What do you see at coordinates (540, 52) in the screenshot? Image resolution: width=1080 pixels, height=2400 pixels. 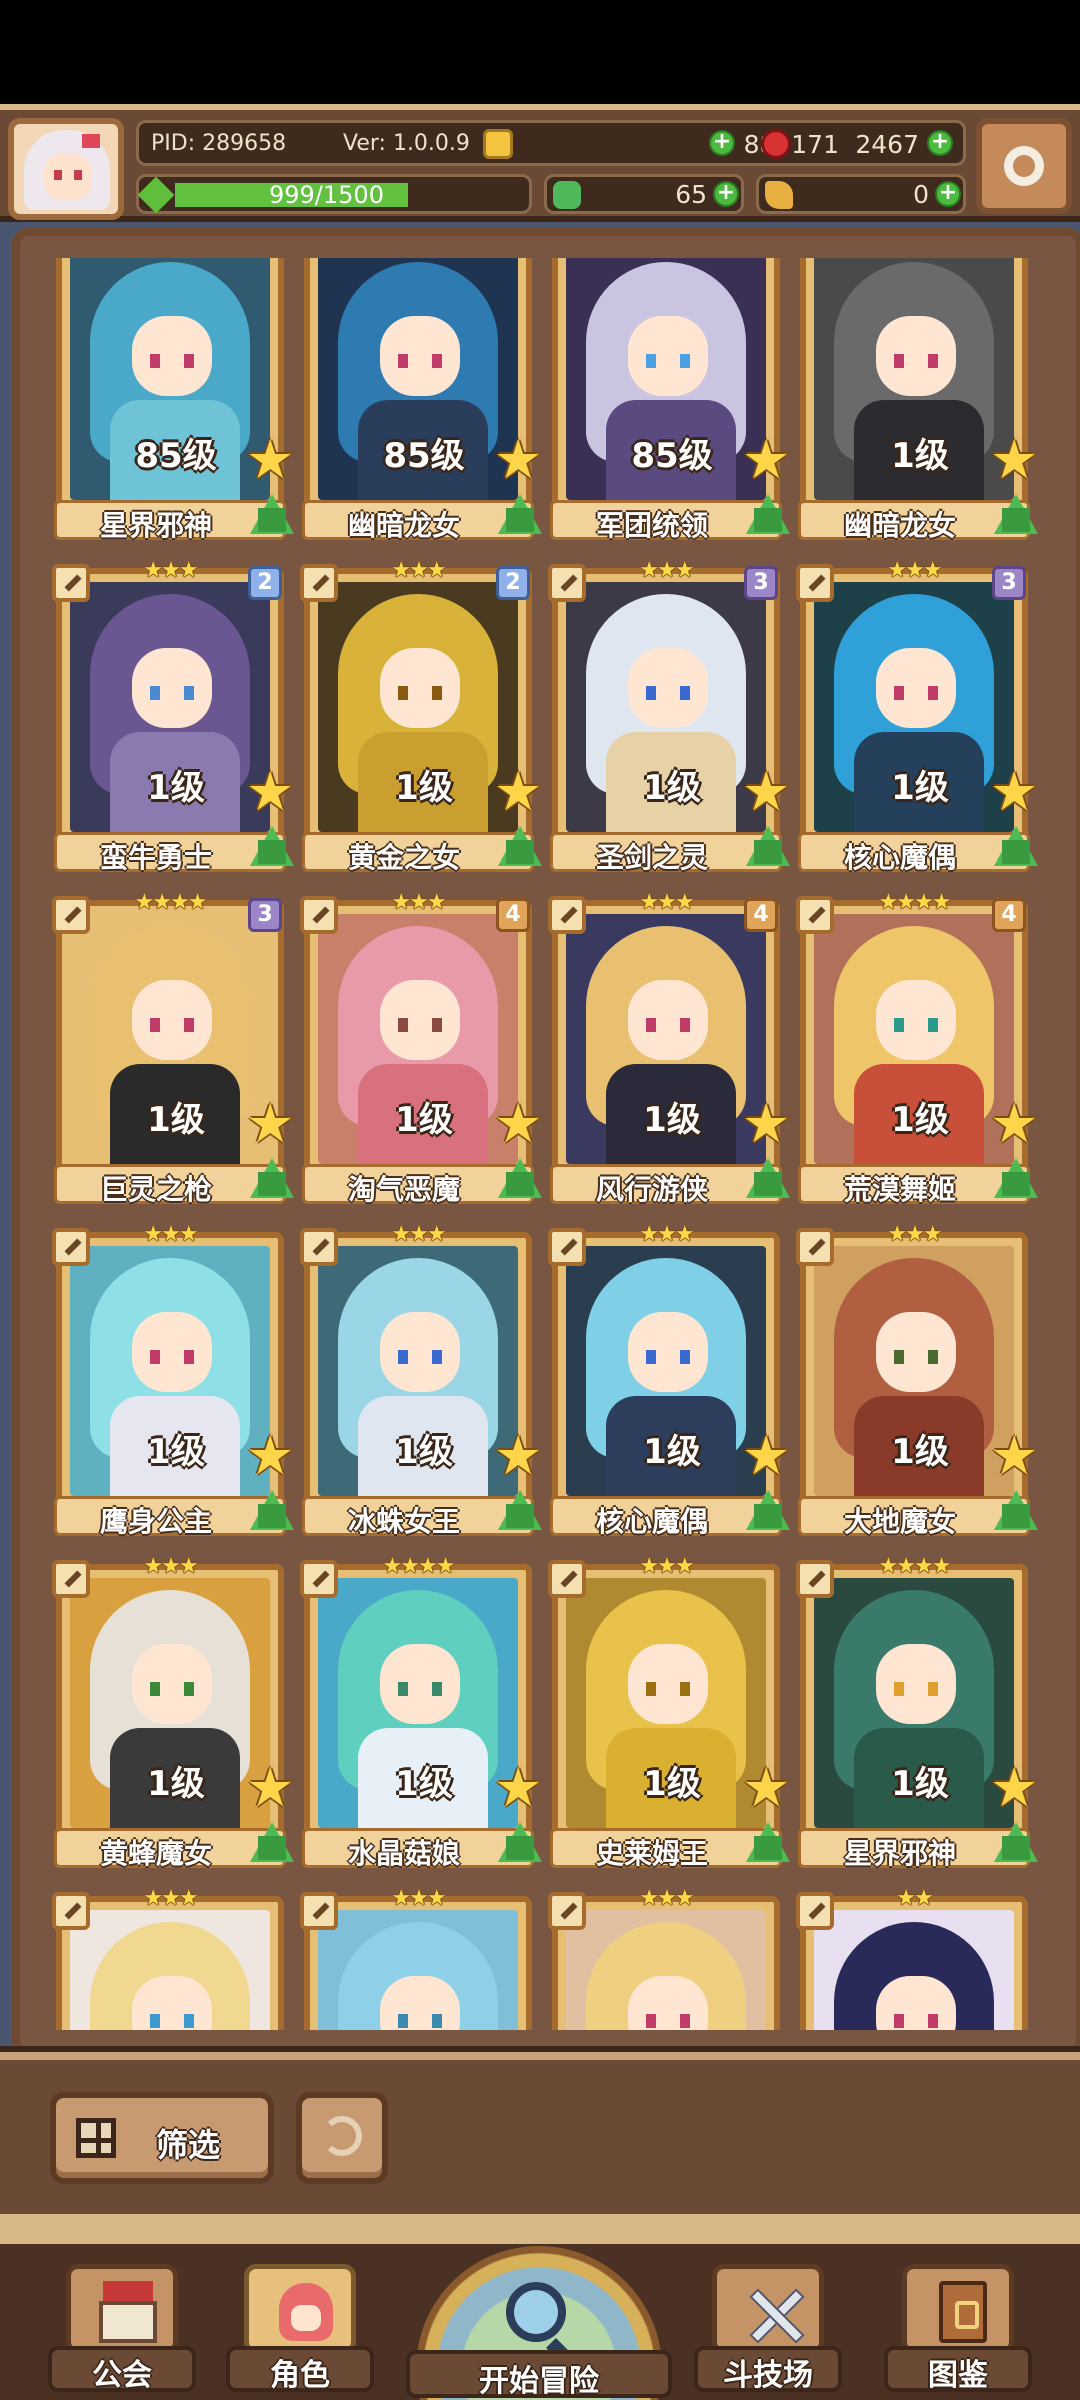 I see `status-bar` at bounding box center [540, 52].